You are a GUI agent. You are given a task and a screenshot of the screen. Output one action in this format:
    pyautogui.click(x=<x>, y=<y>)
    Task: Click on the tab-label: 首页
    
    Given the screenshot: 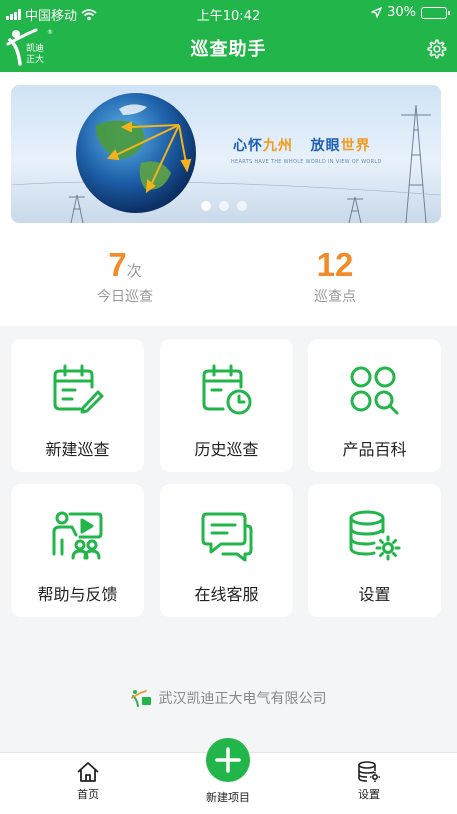 What is the action you would take?
    pyautogui.click(x=88, y=794)
    